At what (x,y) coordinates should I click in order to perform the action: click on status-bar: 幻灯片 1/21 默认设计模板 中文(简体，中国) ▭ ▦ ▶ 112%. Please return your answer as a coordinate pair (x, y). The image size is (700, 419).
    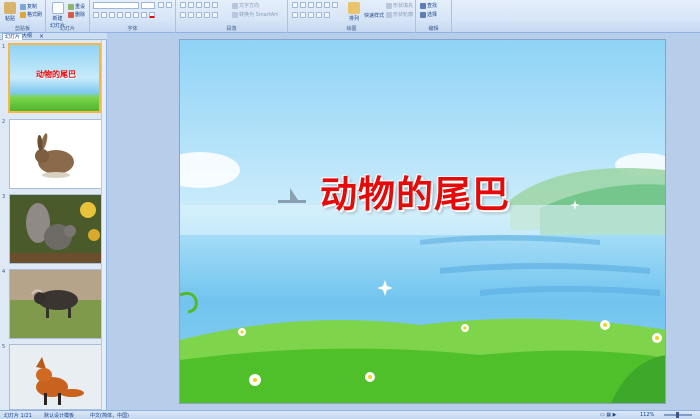
    Looking at the image, I should click on (350, 414).